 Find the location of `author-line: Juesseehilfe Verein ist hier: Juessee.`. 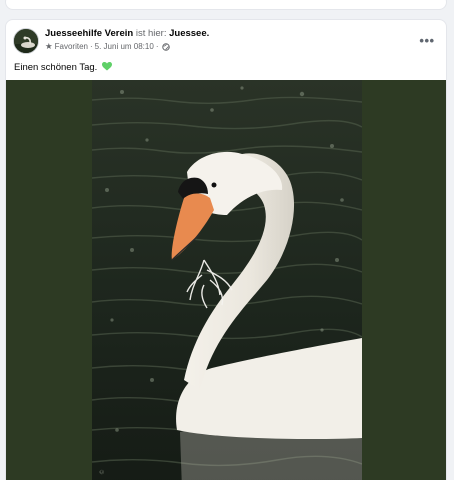

author-line: Juesseehilfe Verein ist hier: Juessee. is located at coordinates (127, 34).